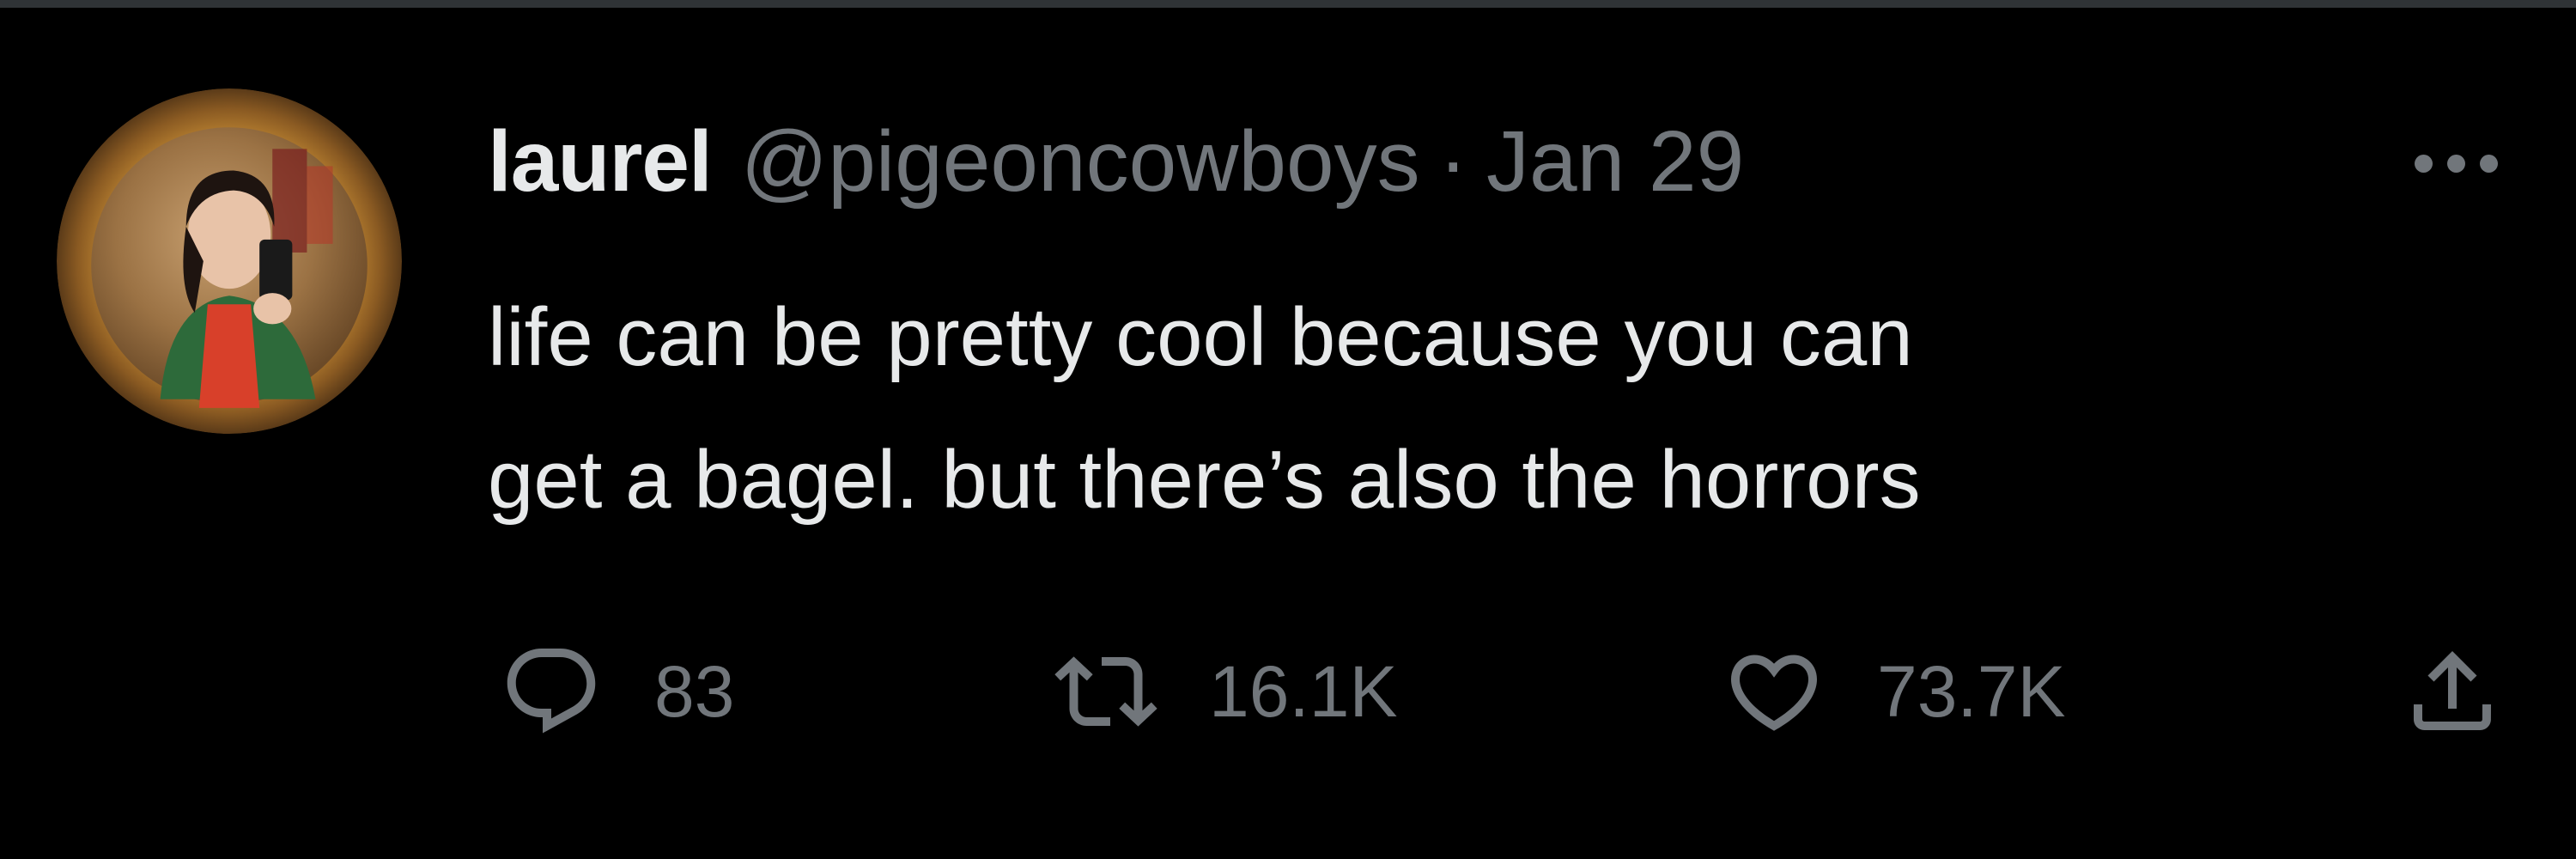 The image size is (2576, 859). I want to click on reply-count: 83, so click(695, 691).